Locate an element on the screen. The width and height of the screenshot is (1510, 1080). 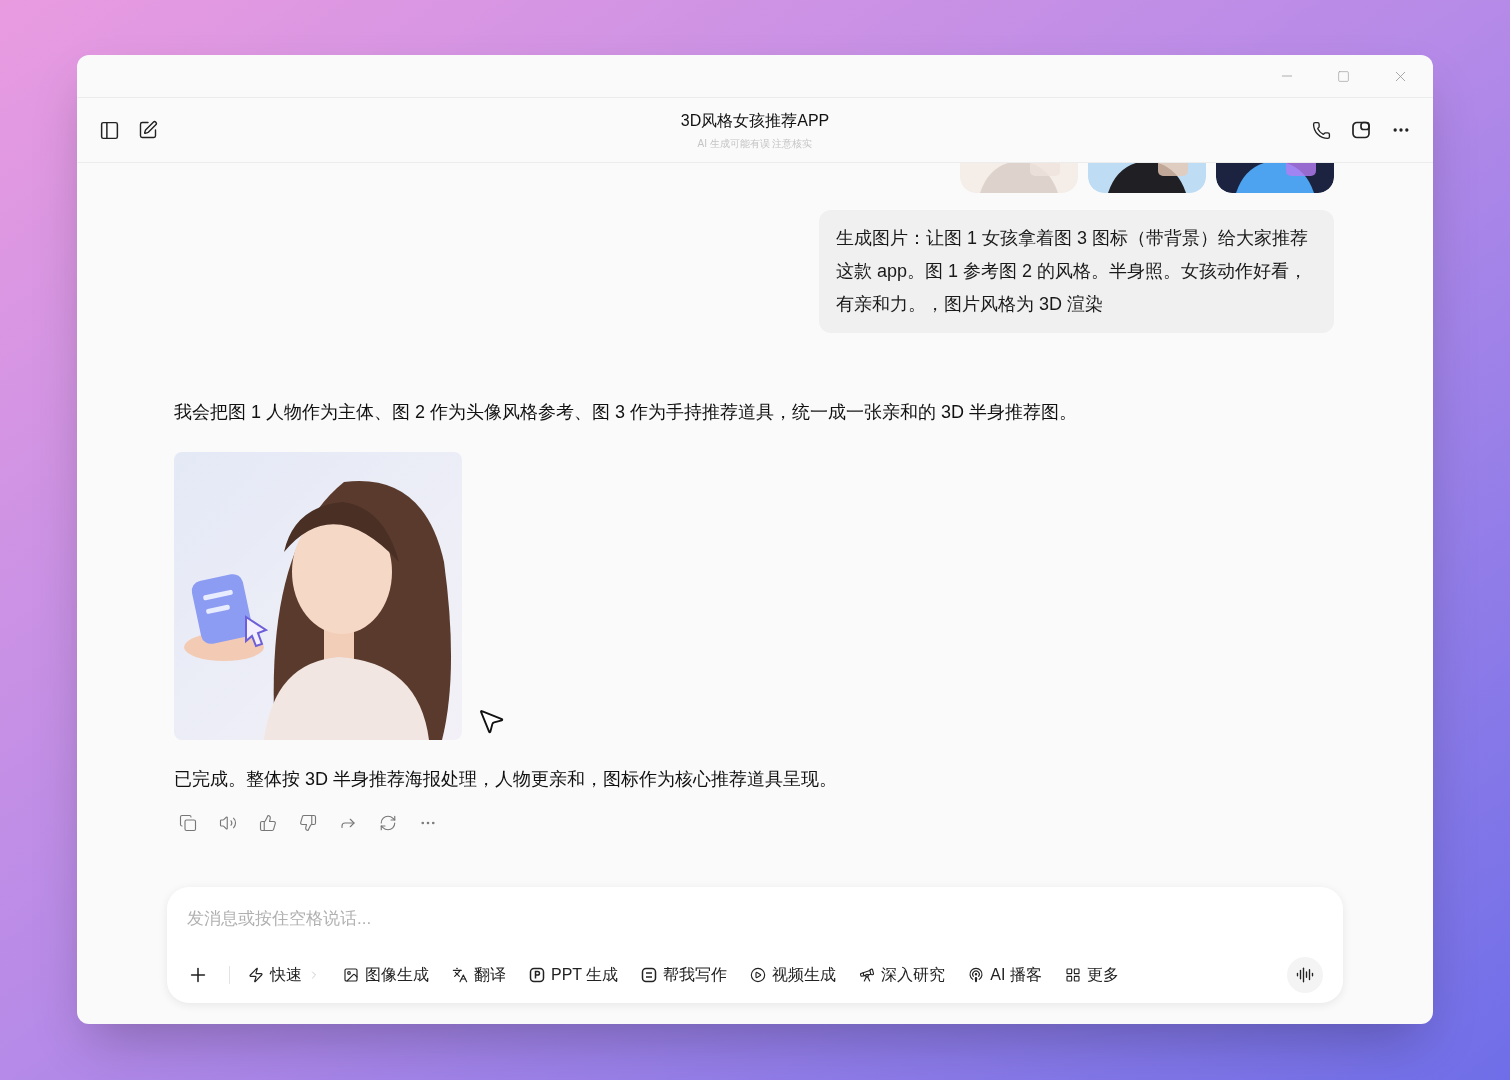
thumbs-down-icon is located at coordinates (308, 823).